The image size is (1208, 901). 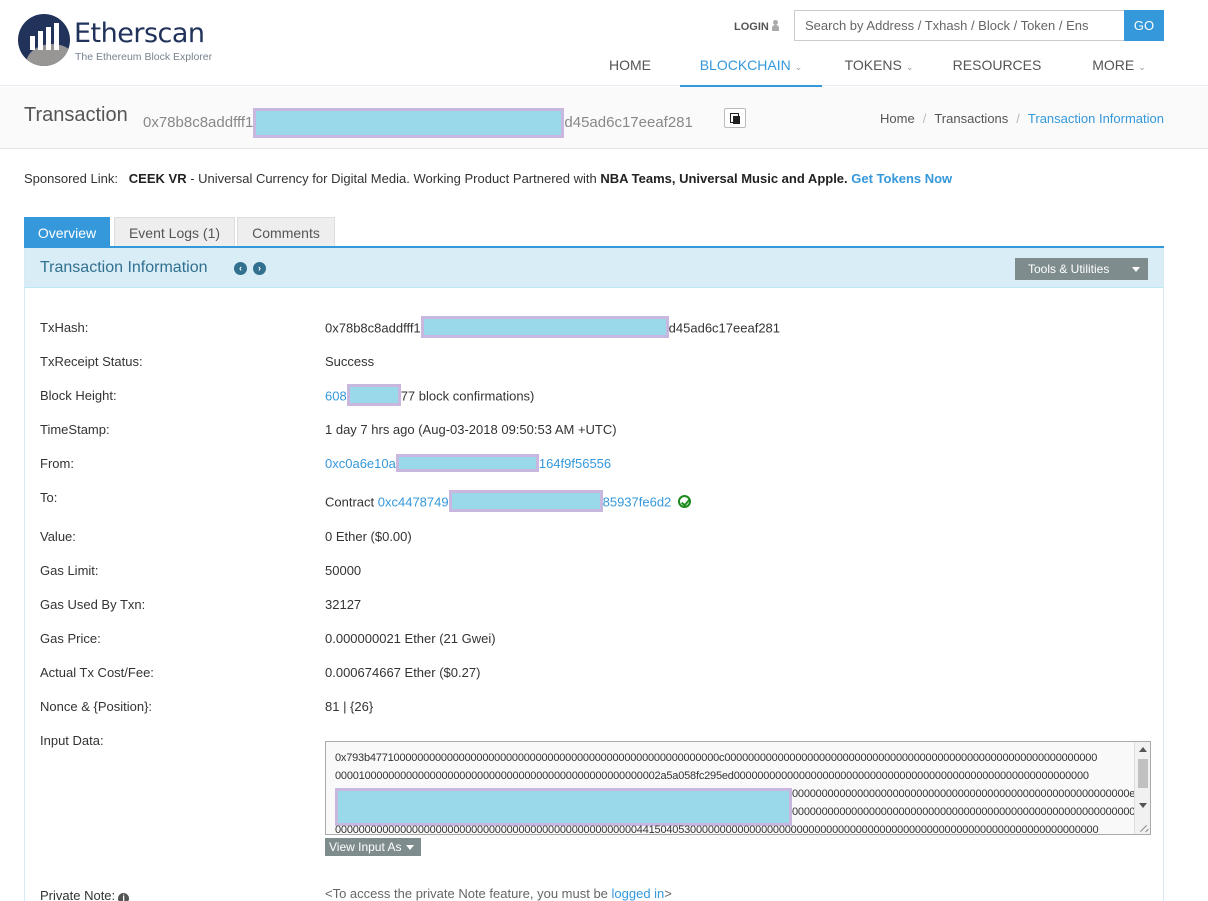 I want to click on prev-arrow-icon: ‹, so click(x=240, y=268).